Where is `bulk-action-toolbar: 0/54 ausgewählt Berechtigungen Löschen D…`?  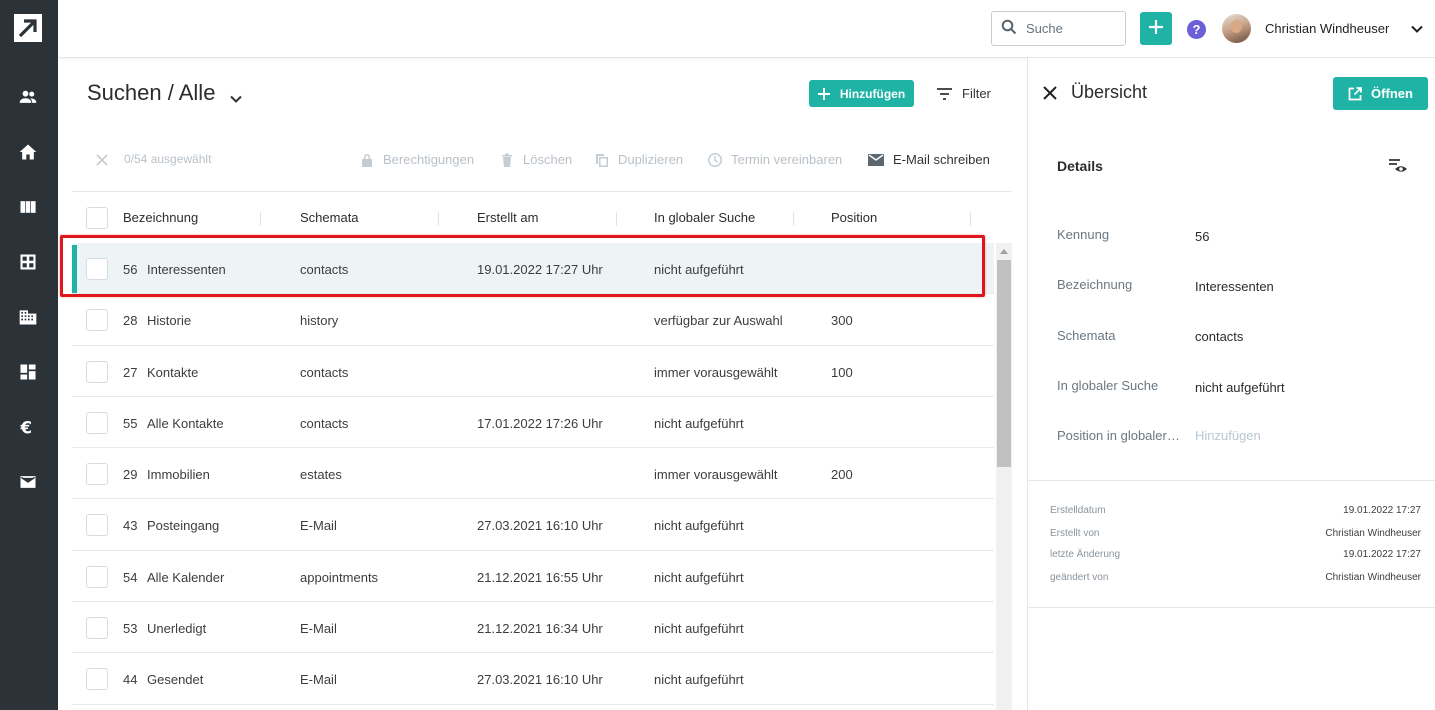 bulk-action-toolbar: 0/54 ausgewählt Berechtigungen Löschen D… is located at coordinates (542, 166).